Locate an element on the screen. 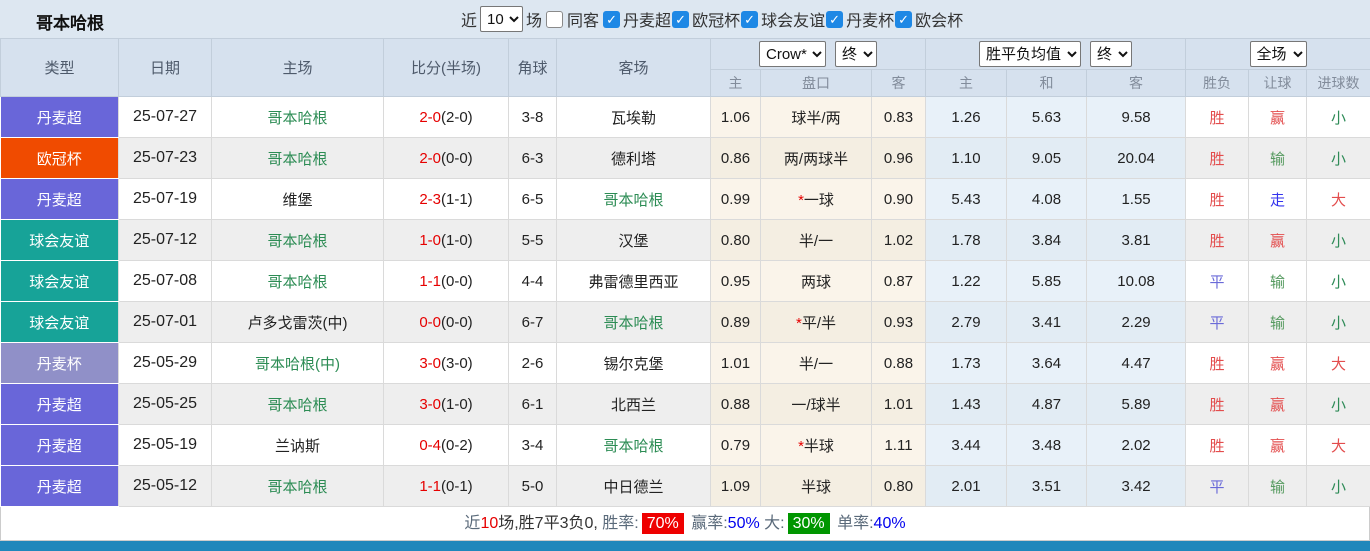 The height and width of the screenshot is (551, 1370). avg-home-odds: 1.26 is located at coordinates (966, 117).